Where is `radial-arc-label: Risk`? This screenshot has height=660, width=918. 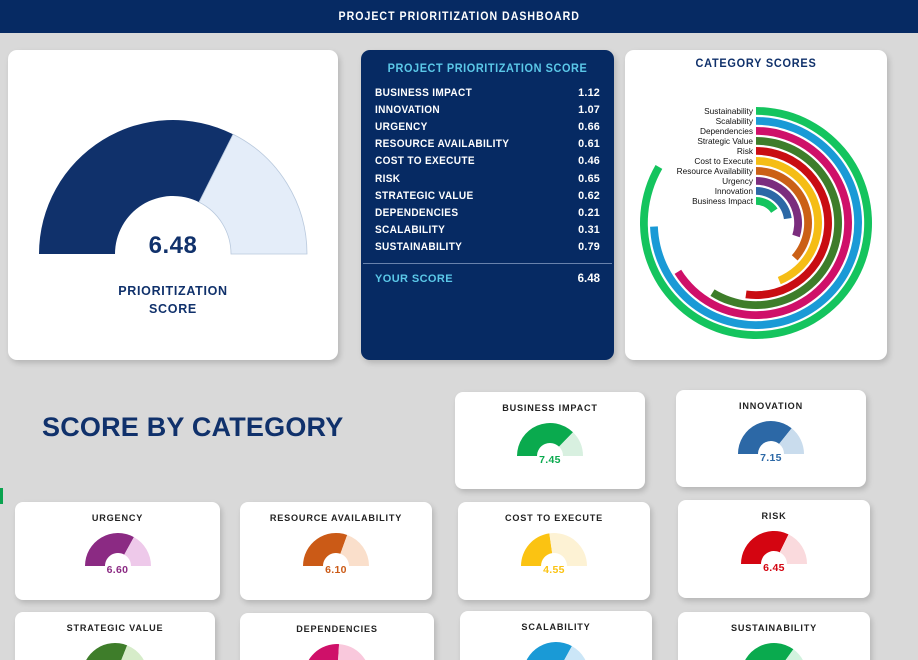 radial-arc-label: Risk is located at coordinates (745, 151).